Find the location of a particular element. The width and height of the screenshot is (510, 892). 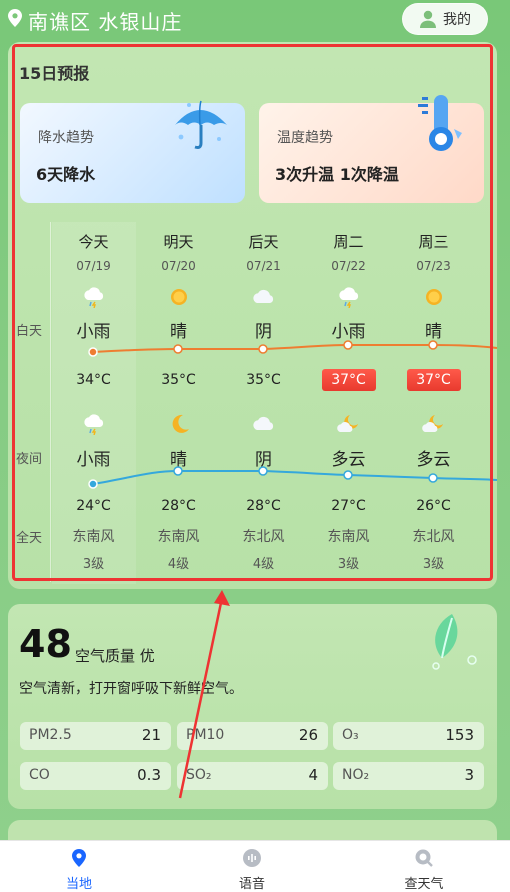

pollutant-no2: NO₂ 3 is located at coordinates (408, 776).